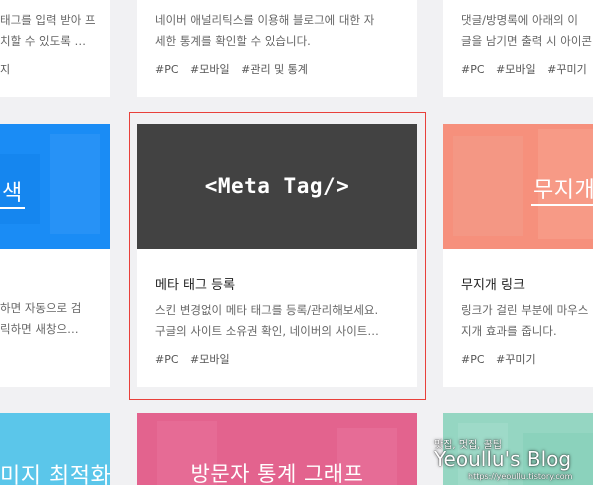 The height and width of the screenshot is (485, 593). What do you see at coordinates (518, 186) in the screenshot?
I see `card-thumbnail: 무지개` at bounding box center [518, 186].